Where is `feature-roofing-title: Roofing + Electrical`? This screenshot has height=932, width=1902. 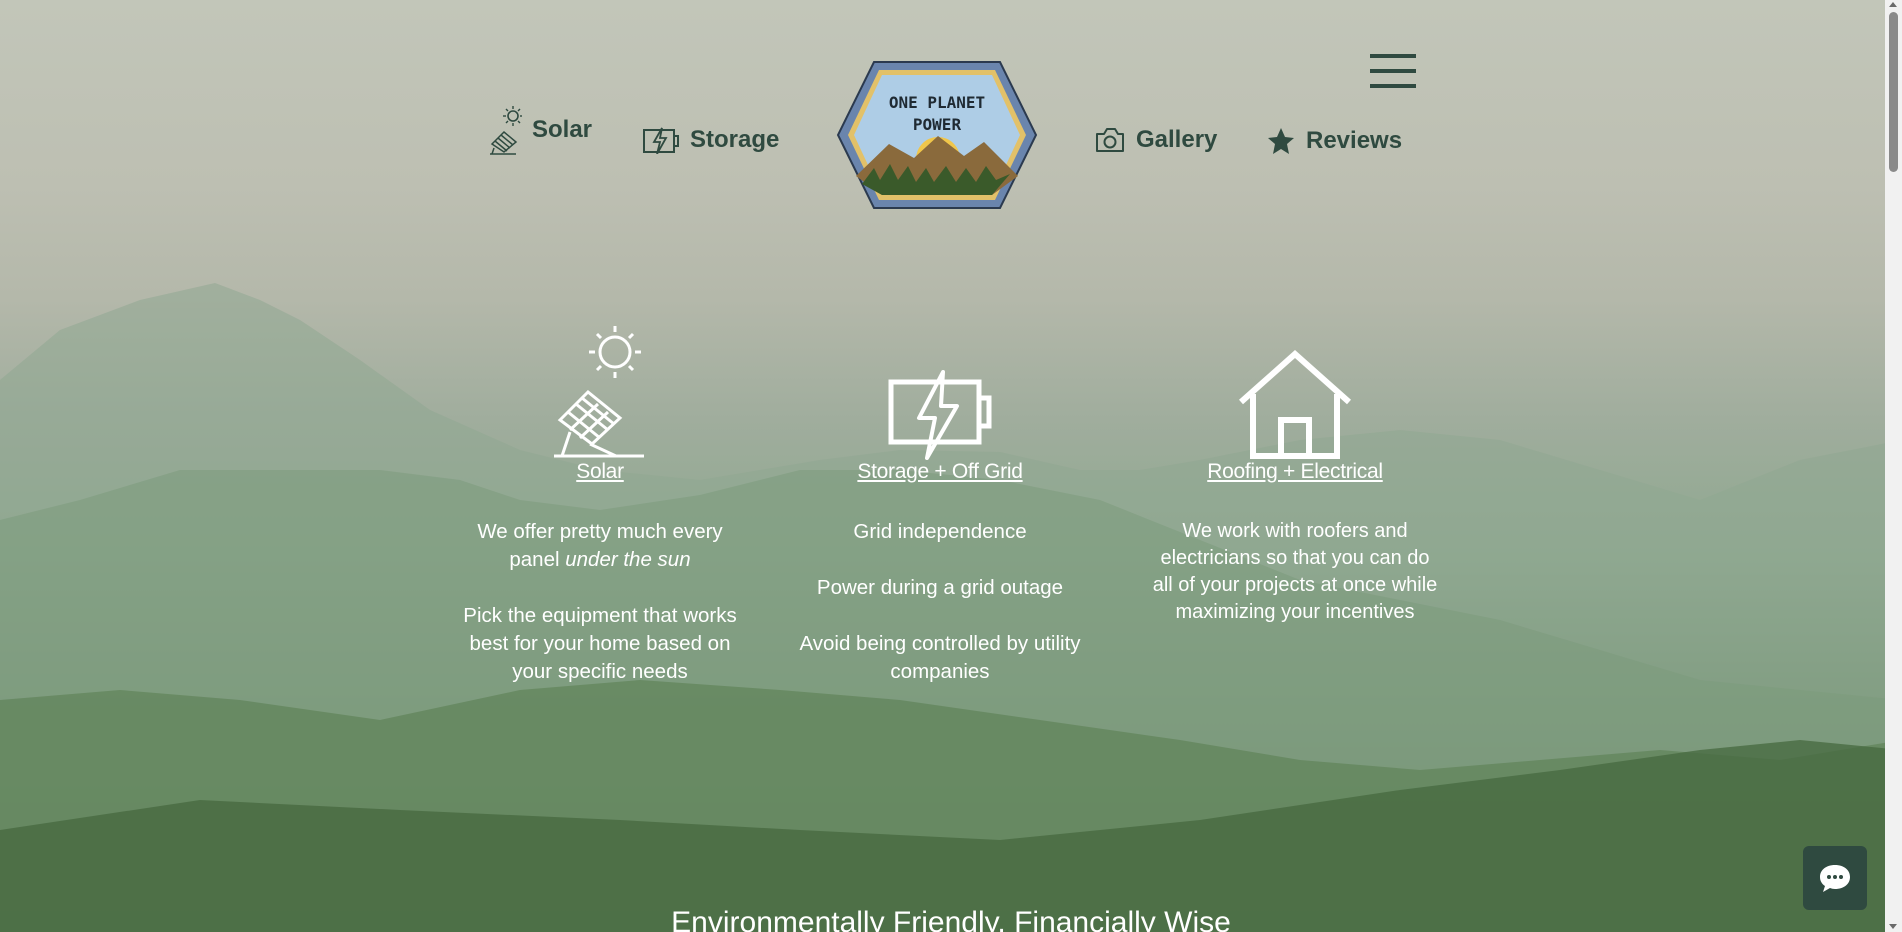
feature-roofing-title: Roofing + Electrical is located at coordinates (1295, 472).